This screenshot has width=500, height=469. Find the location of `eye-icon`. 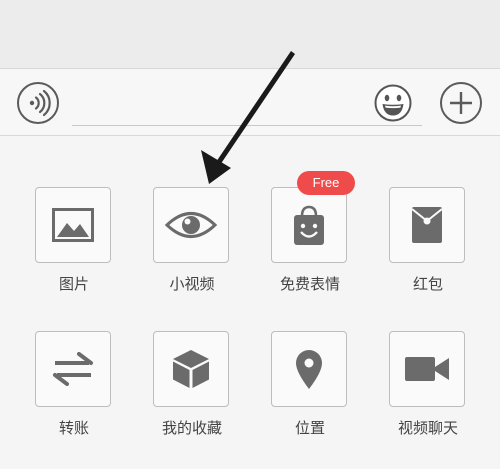

eye-icon is located at coordinates (191, 225).